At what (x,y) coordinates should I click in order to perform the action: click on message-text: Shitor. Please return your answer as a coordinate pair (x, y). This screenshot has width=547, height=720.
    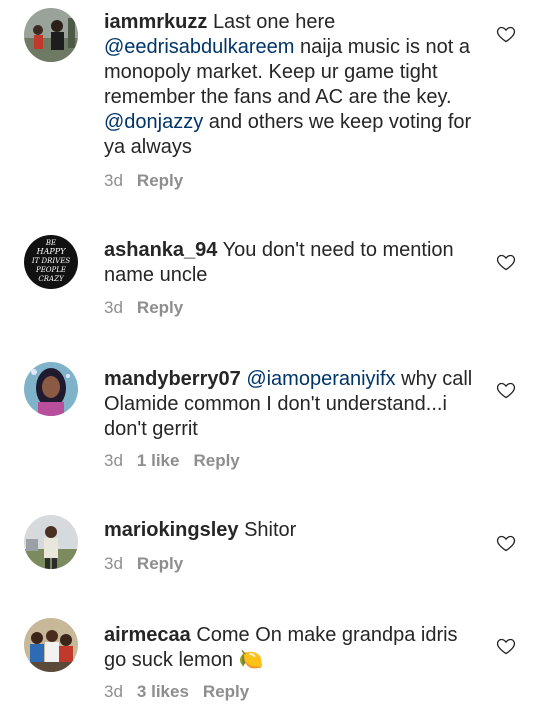
    Looking at the image, I should click on (270, 530).